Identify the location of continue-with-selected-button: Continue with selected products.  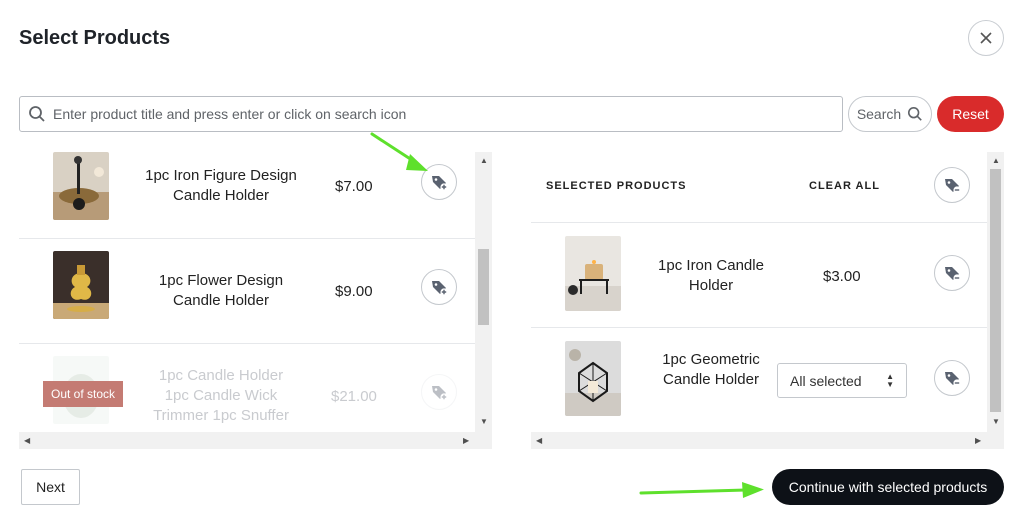
(888, 487).